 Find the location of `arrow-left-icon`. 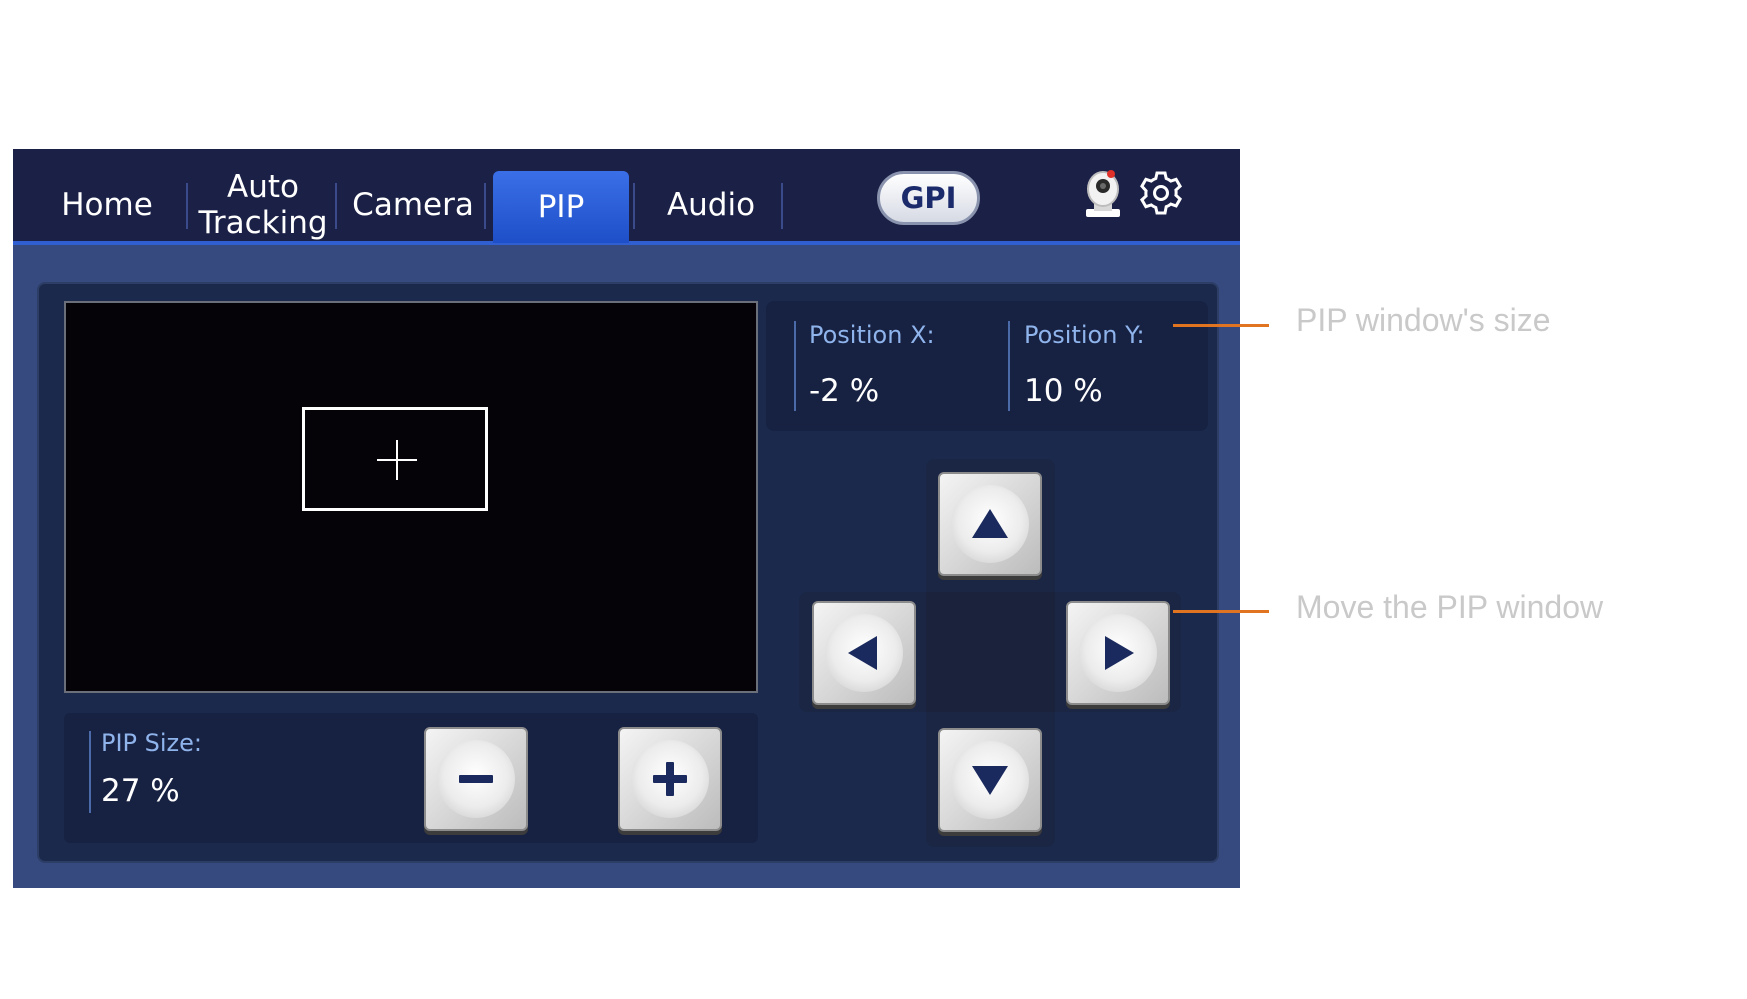

arrow-left-icon is located at coordinates (864, 653).